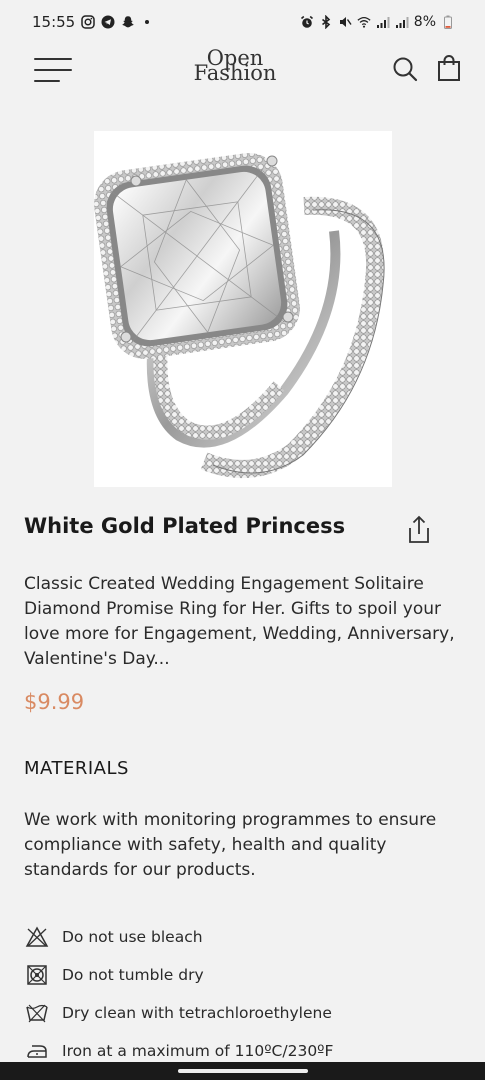 This screenshot has height=1080, width=485. I want to click on search-icon, so click(405, 69).